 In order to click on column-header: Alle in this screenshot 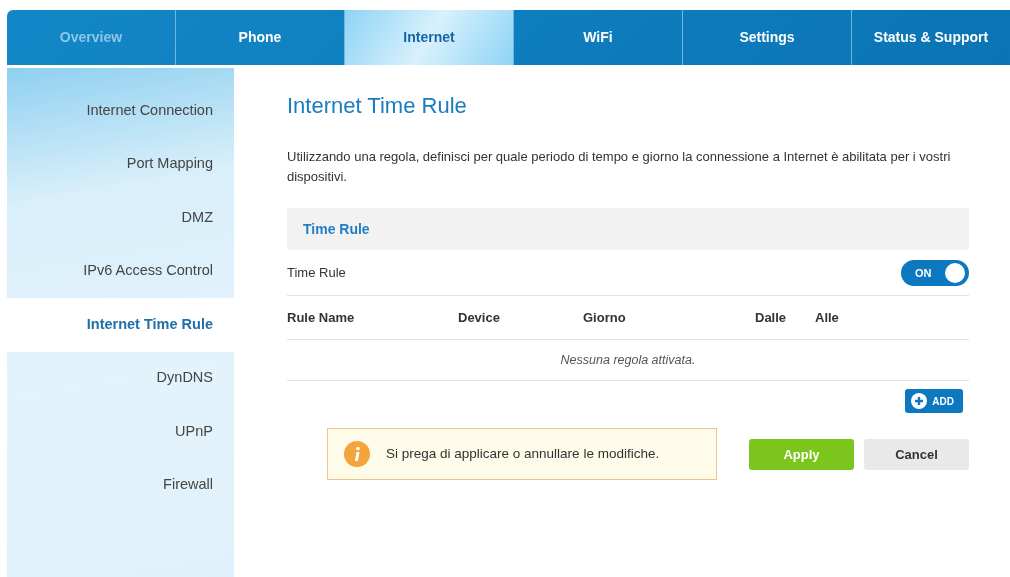, I will do `click(827, 318)`.